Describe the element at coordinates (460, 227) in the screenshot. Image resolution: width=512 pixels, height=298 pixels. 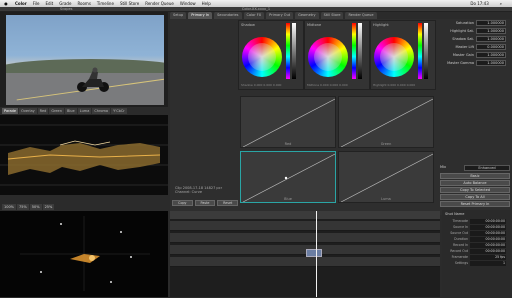
I see `shot-row-label: Source In` at that location.